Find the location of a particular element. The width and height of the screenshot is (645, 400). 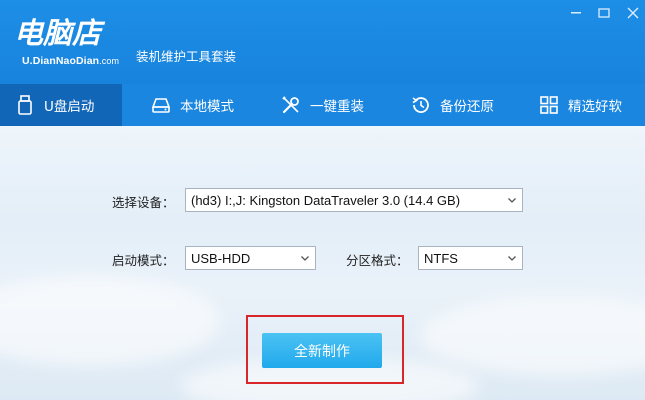

partition-format-select-value: NTFS is located at coordinates (441, 258).